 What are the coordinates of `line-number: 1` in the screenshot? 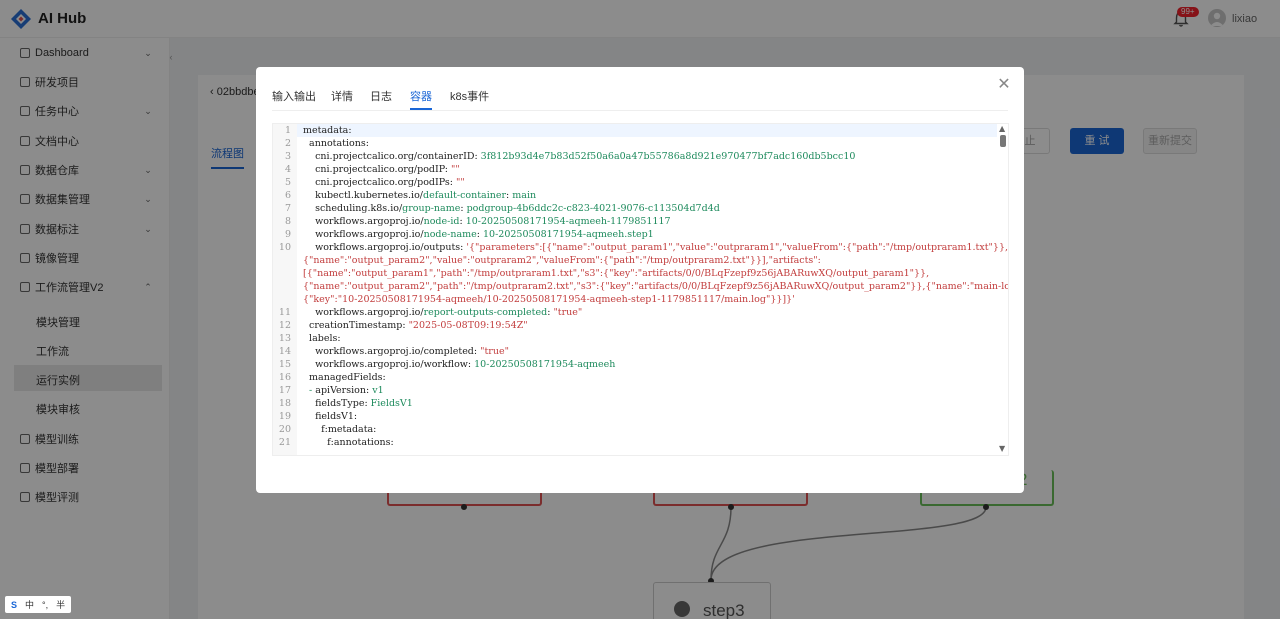 It's located at (287, 130).